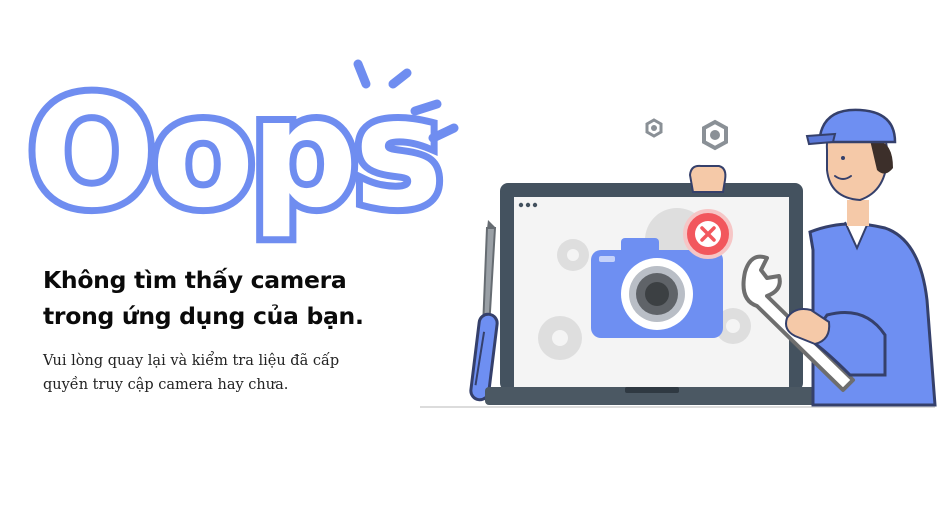 Image resolution: width=943 pixels, height=528 pixels. What do you see at coordinates (708, 234) in the screenshot?
I see `error-x-icon` at bounding box center [708, 234].